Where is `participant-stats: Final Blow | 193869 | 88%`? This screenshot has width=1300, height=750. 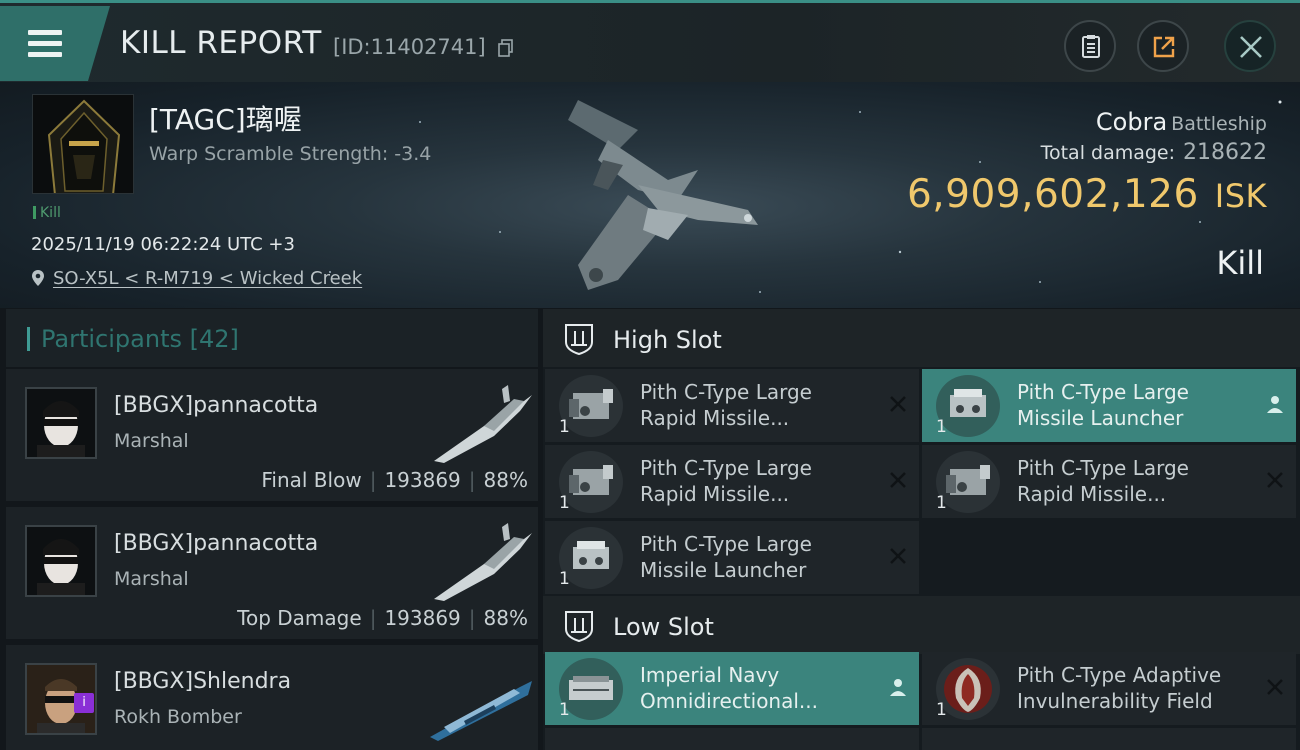 participant-stats: Final Blow | 193869 | 88% is located at coordinates (394, 480).